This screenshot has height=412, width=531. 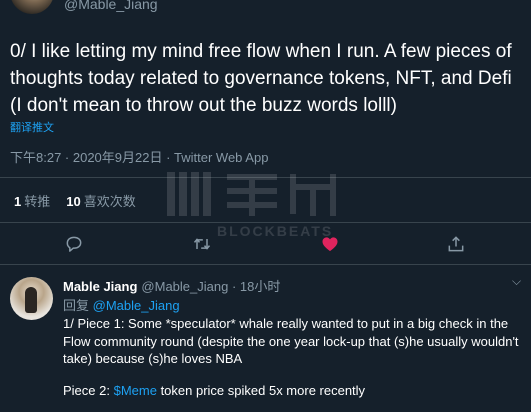 What do you see at coordinates (136, 305) in the screenshot?
I see `replying-to-mention: @Mable_Jiang` at bounding box center [136, 305].